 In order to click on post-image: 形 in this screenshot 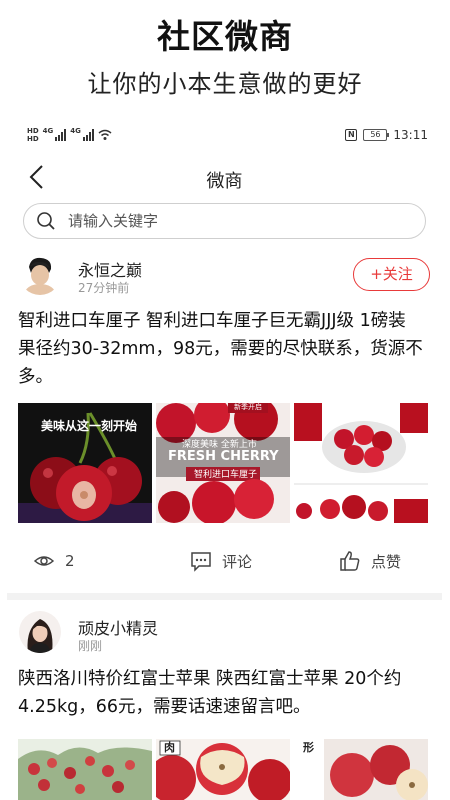, I will do `click(361, 769)`.